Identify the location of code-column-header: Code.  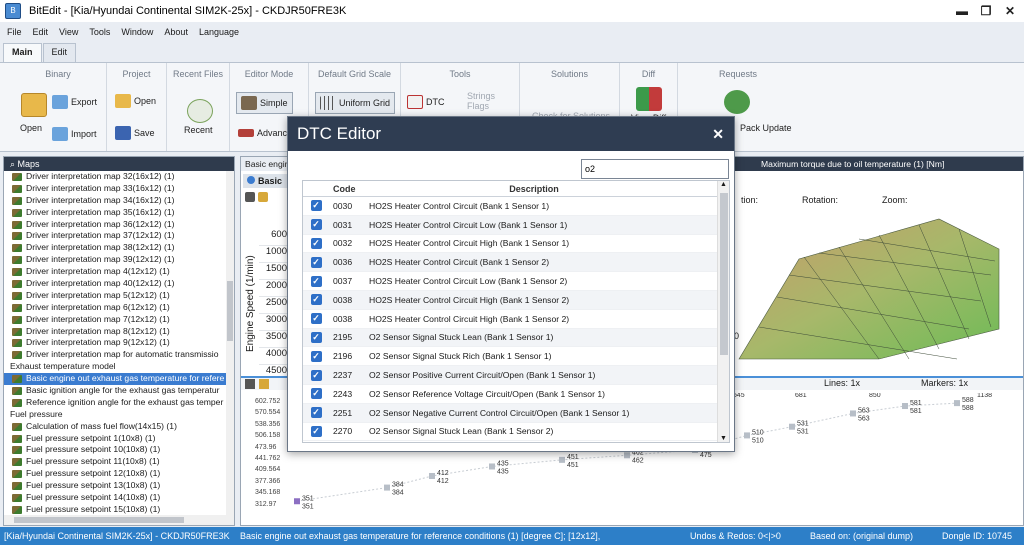
(347, 188).